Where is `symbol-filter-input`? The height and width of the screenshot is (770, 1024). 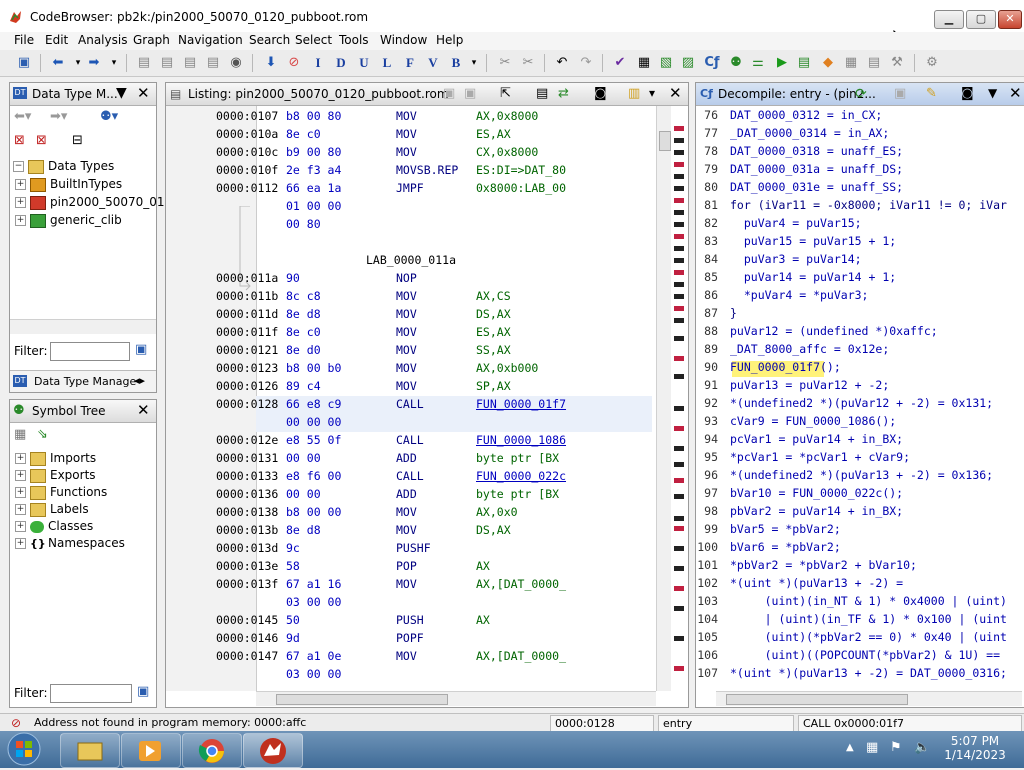
symbol-filter-input is located at coordinates (91, 693).